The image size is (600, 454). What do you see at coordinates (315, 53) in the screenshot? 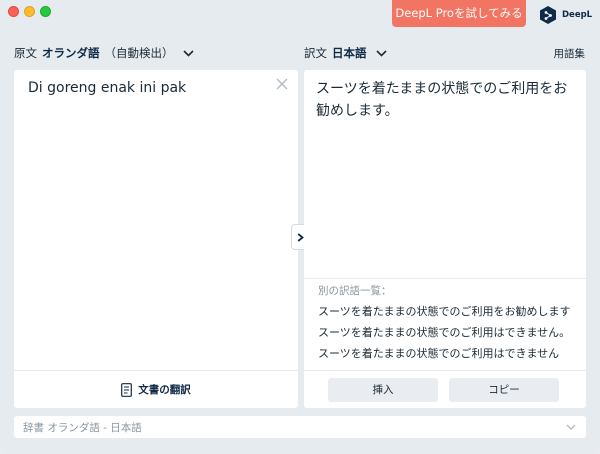
I see `target-prefix: 訳文` at bounding box center [315, 53].